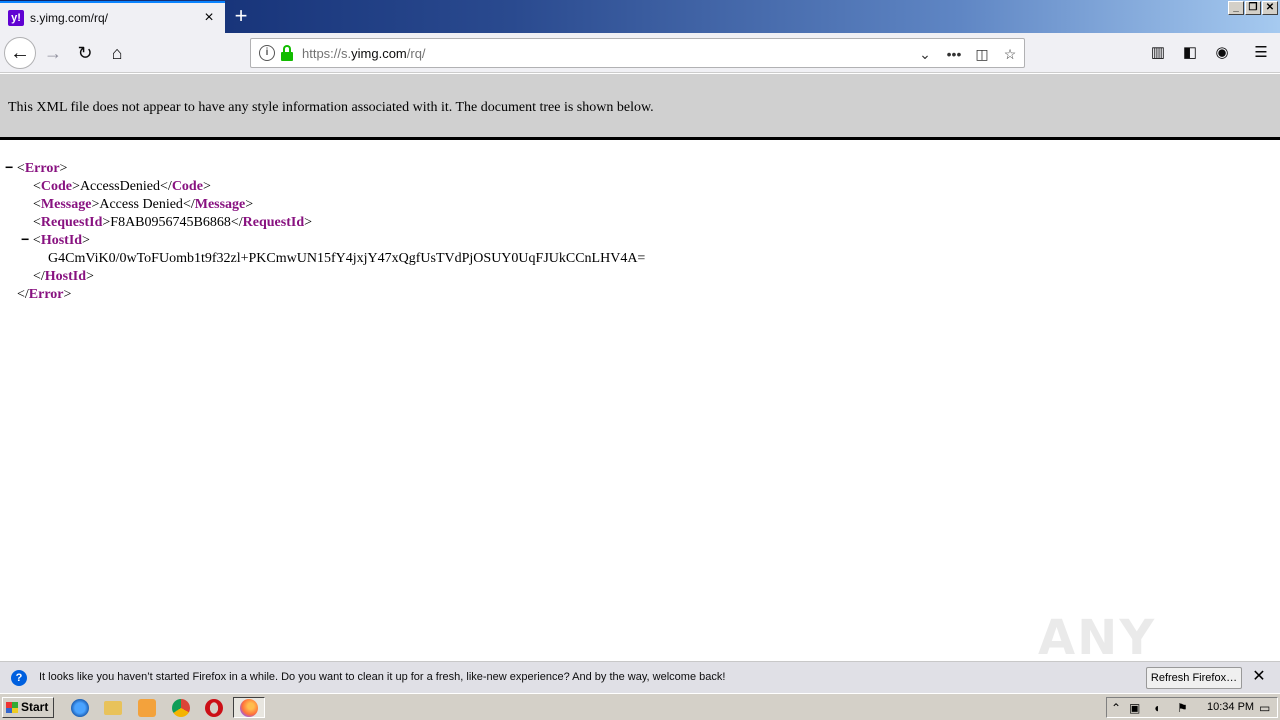 This screenshot has height=720, width=1280. What do you see at coordinates (1134, 708) in the screenshot?
I see `network-icon: ▣` at bounding box center [1134, 708].